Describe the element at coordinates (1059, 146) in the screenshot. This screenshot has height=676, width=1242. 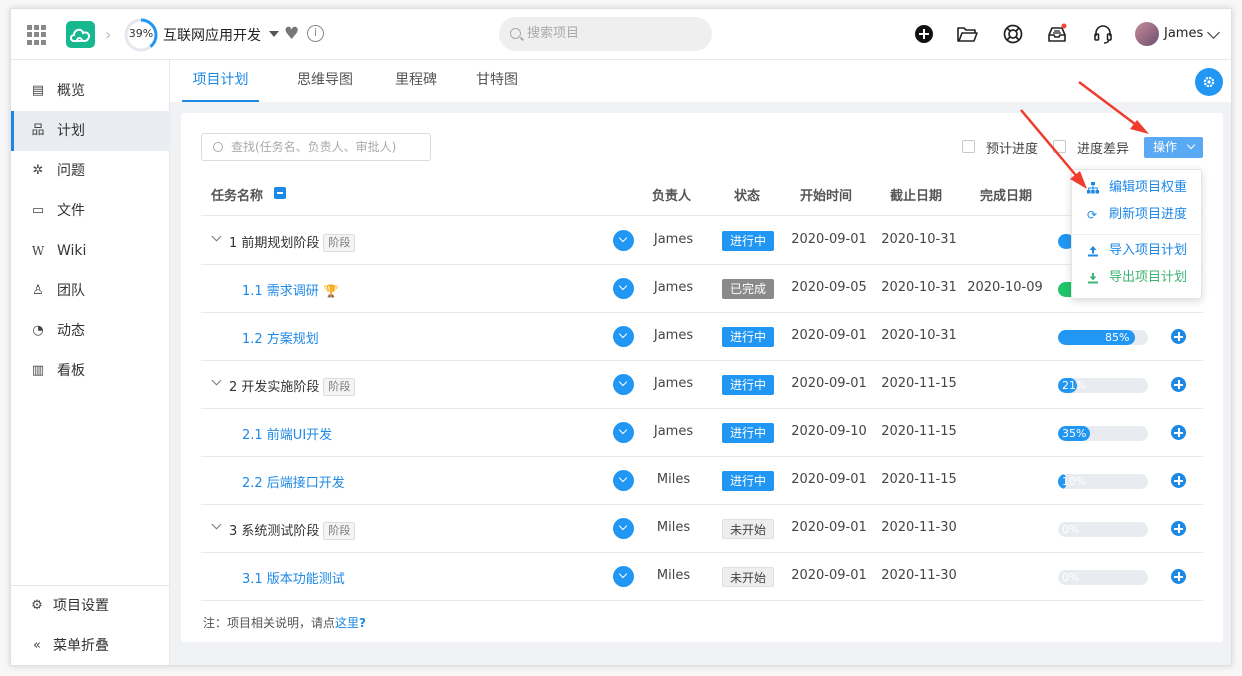
I see `progress-diff-checkbox` at that location.